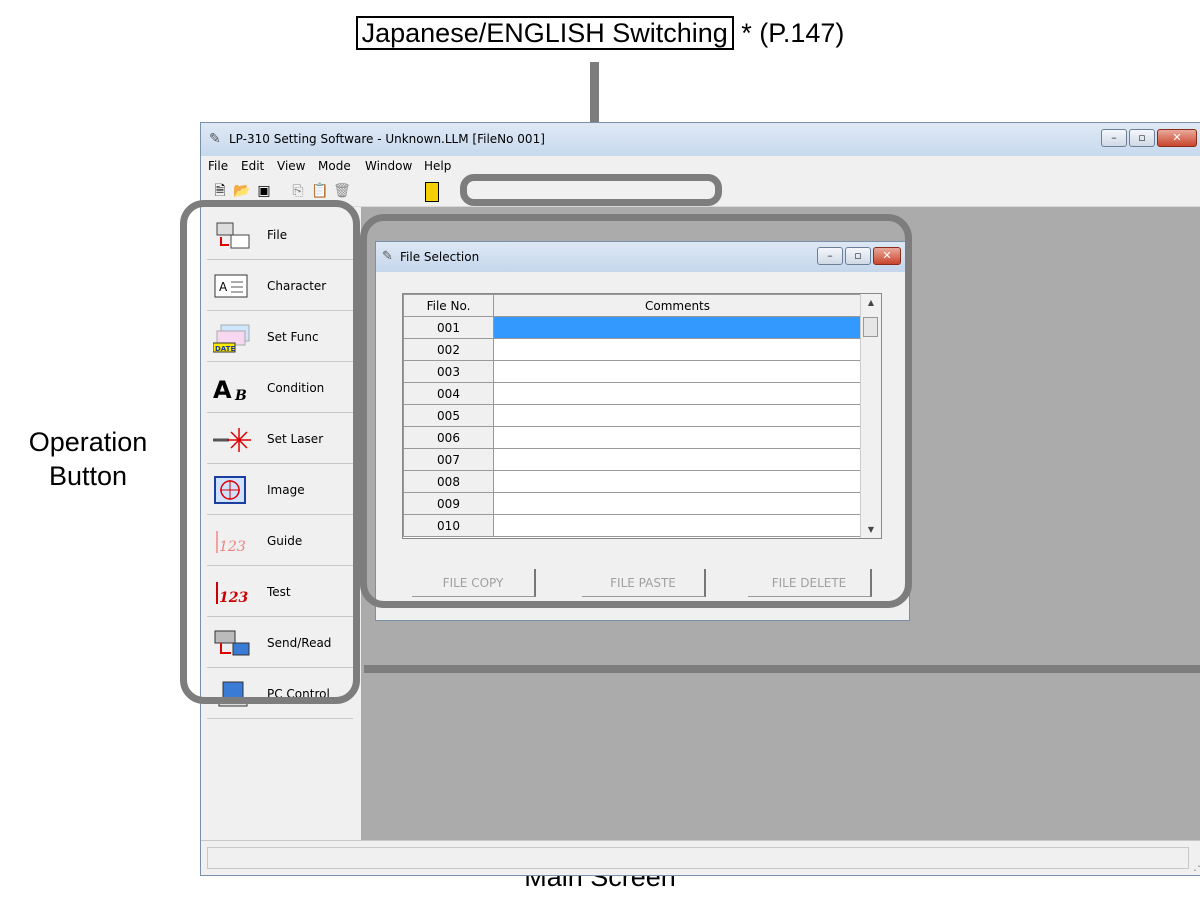 This screenshot has height=918, width=1200. Describe the element at coordinates (432, 192) in the screenshot. I see `exit-icon` at that location.